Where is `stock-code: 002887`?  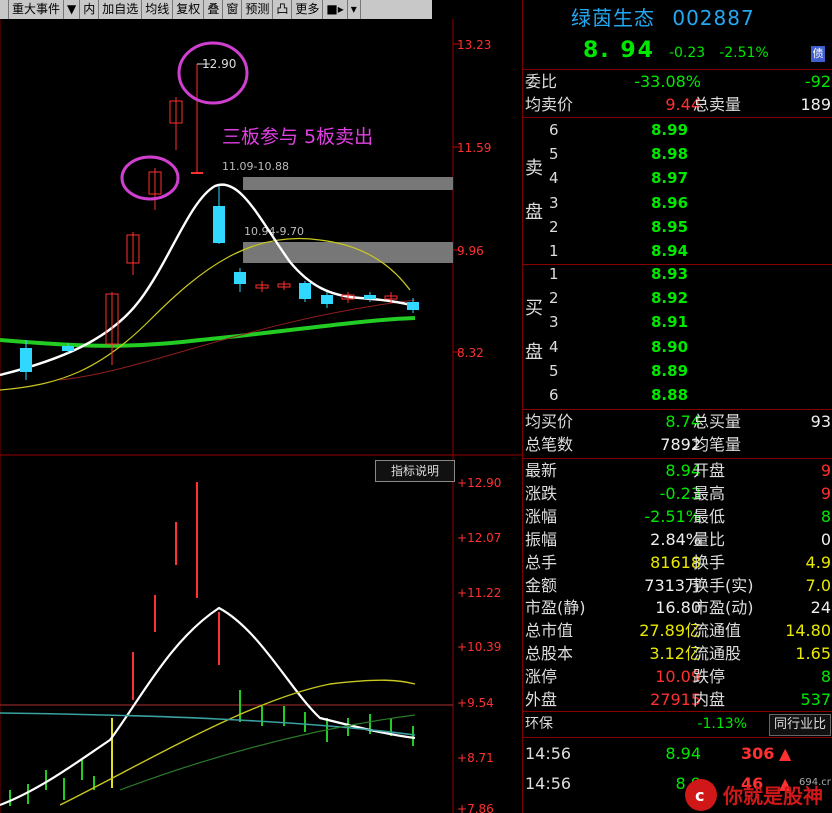
stock-code: 002887 is located at coordinates (713, 18).